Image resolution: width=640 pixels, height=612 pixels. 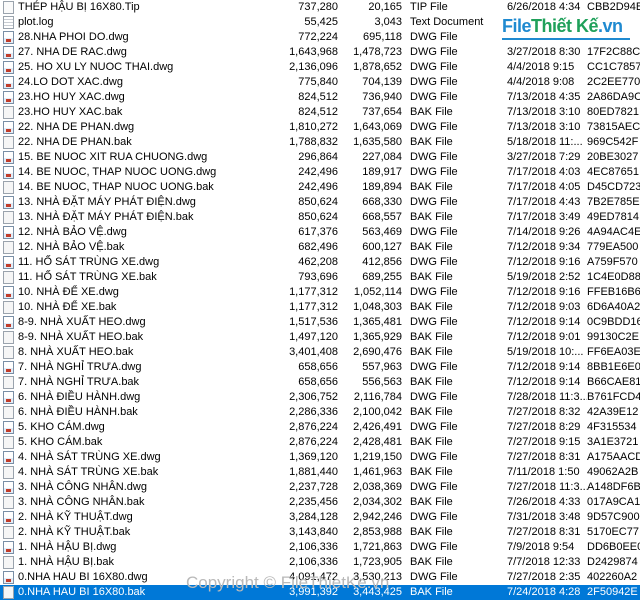 What do you see at coordinates (313, 487) in the screenshot?
I see `compressed-size: 2,237,728` at bounding box center [313, 487].